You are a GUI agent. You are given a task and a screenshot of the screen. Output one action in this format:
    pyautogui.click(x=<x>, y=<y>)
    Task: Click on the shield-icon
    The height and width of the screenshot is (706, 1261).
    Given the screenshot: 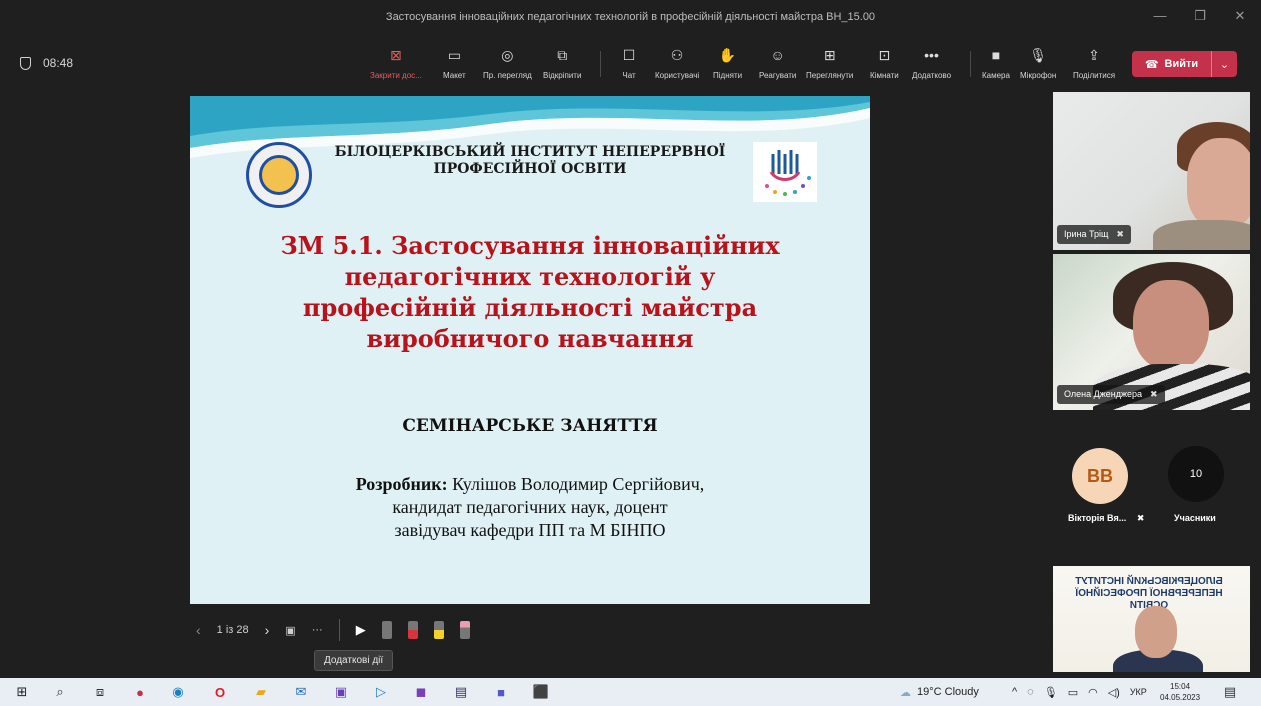 What is the action you would take?
    pyautogui.click(x=25, y=63)
    